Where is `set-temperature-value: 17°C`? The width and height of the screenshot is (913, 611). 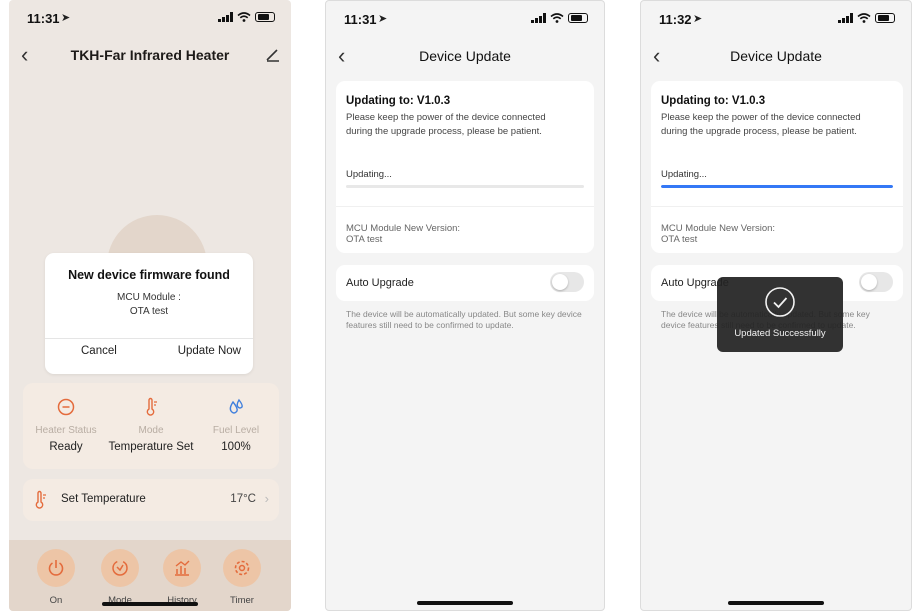
set-temperature-value: 17°C is located at coordinates (243, 499).